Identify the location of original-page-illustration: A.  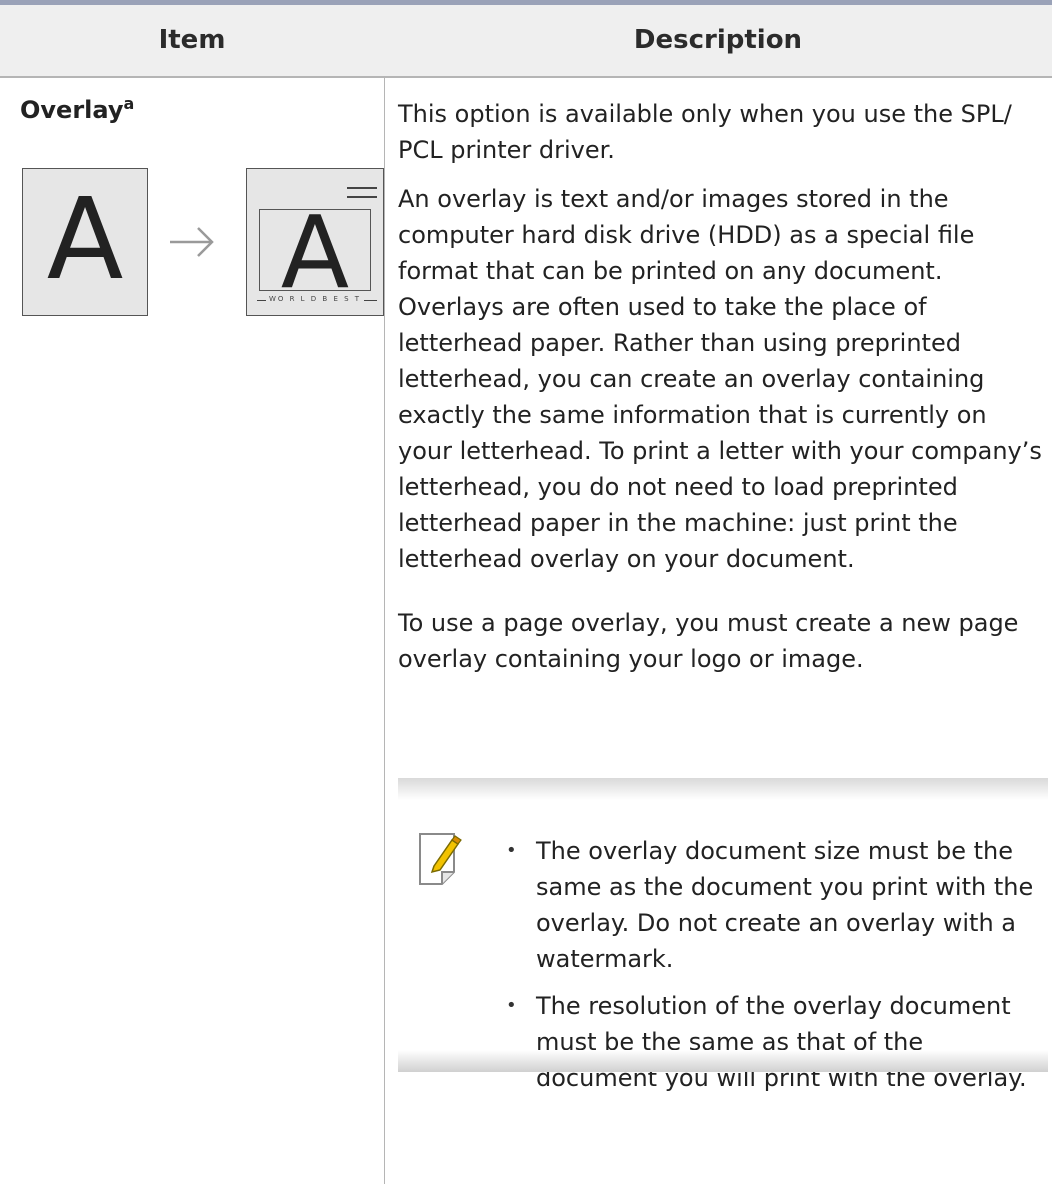
(85, 242).